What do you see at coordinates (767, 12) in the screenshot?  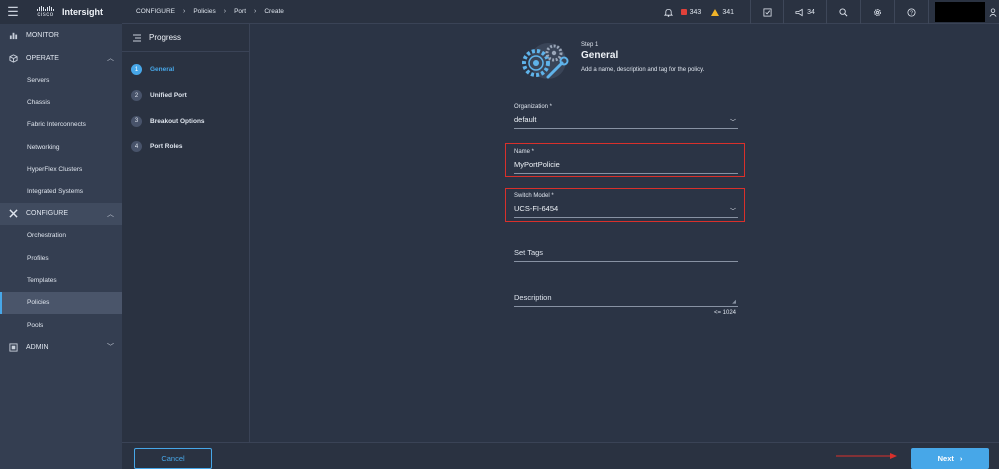 I see `tasks-icon` at bounding box center [767, 12].